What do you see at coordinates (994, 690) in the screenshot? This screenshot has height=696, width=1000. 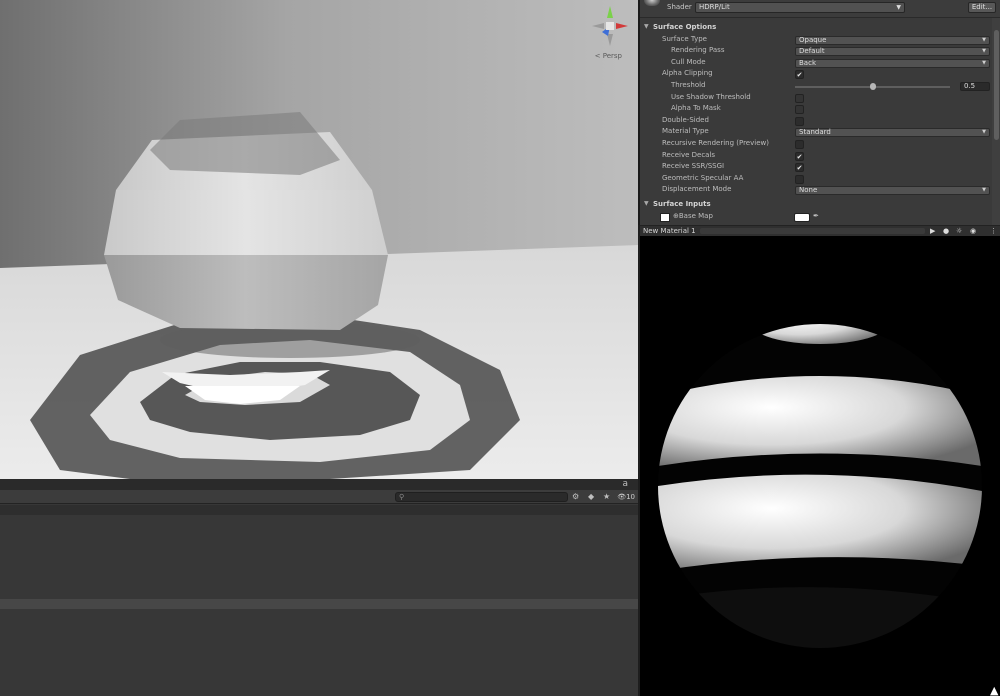 I see `mouse-cursor-icon: ▲` at bounding box center [994, 690].